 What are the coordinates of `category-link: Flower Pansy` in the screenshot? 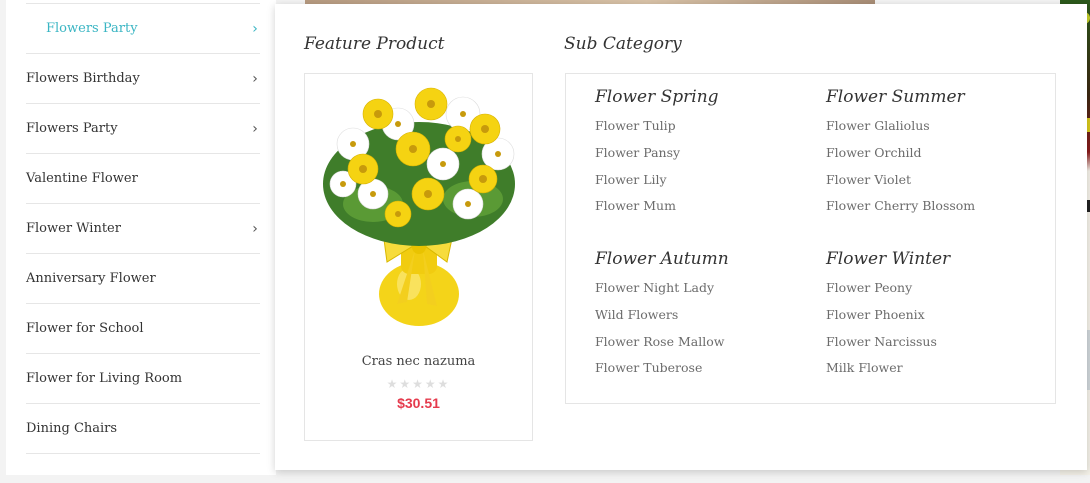 It's located at (705, 153).